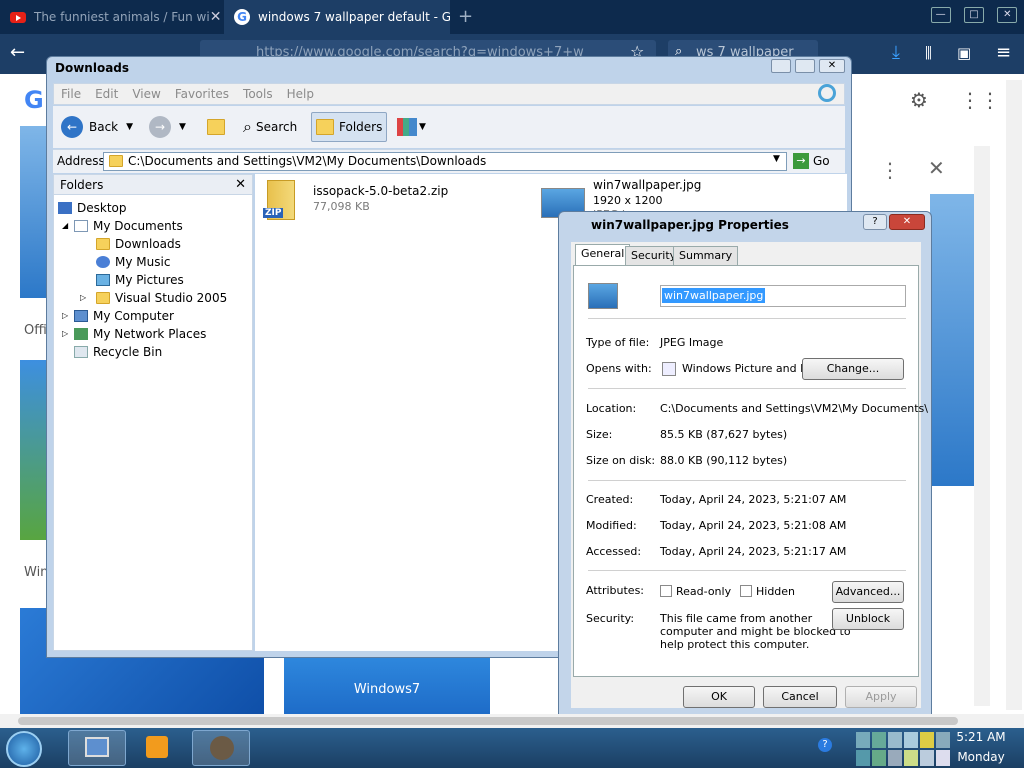  I want to click on tree-my-pictures: My Pictures, so click(140, 280).